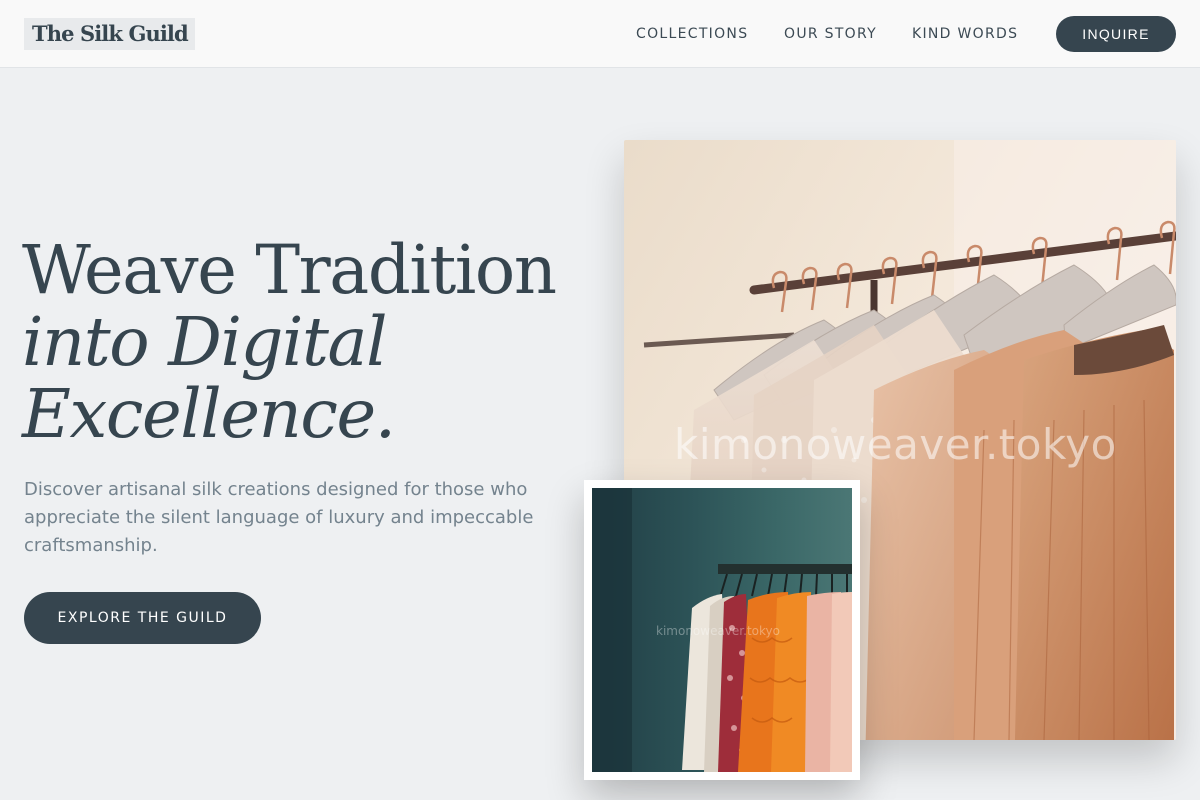 The height and width of the screenshot is (800, 1200). I want to click on nav-link-kind-words: KIND WORDS, so click(965, 34).